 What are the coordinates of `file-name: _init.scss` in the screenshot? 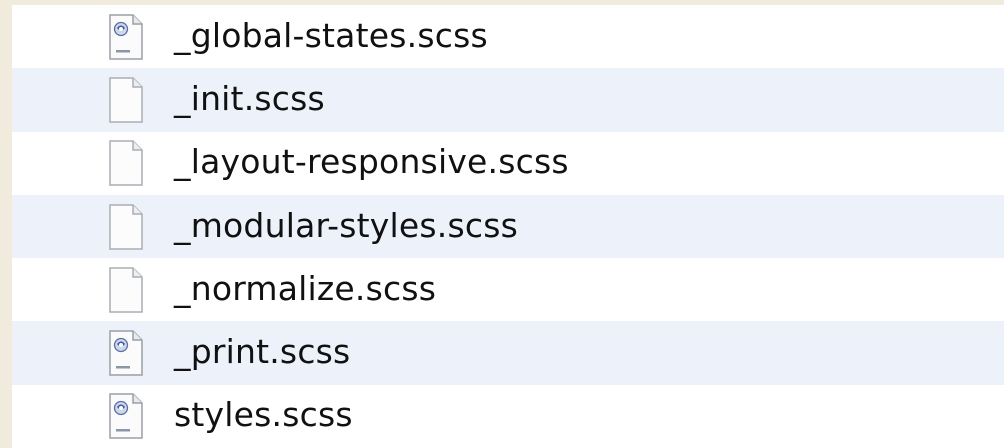 It's located at (249, 98).